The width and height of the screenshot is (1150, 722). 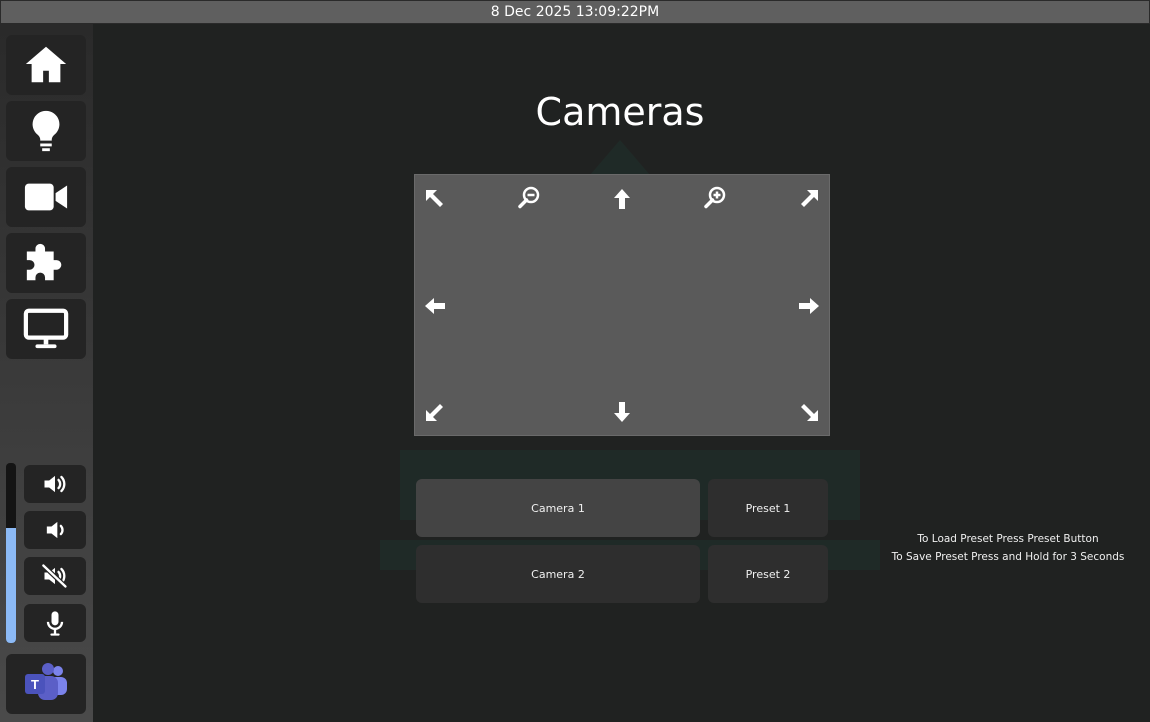 I want to click on arrow-down-left-icon, so click(x=434, y=412).